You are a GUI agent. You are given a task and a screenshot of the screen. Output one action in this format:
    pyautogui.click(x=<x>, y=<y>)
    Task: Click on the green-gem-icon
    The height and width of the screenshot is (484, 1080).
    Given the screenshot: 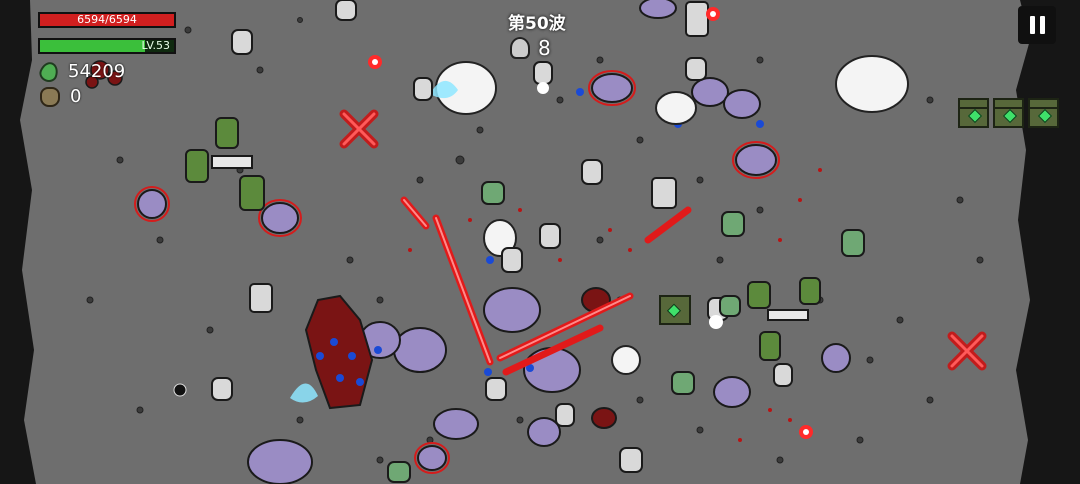 What is the action you would take?
    pyautogui.click(x=49, y=71)
    